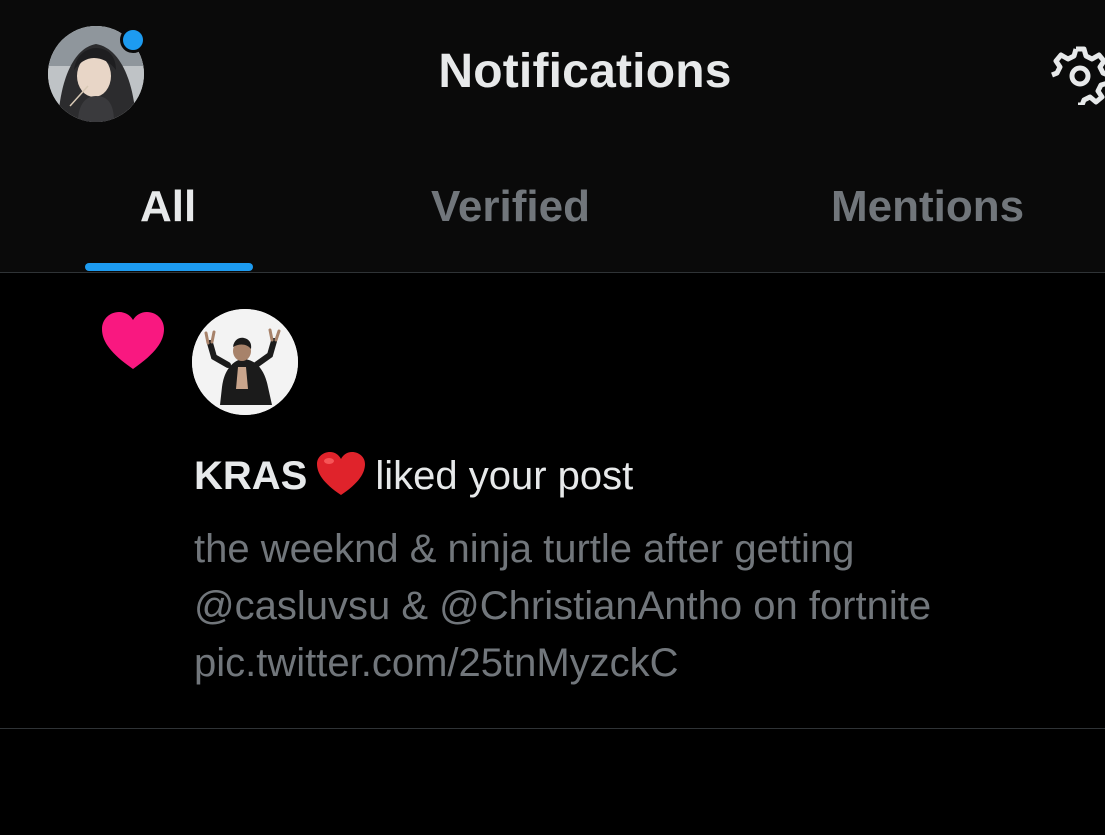 The width and height of the screenshot is (1105, 835). What do you see at coordinates (510, 207) in the screenshot?
I see `tab-verified: Verified` at bounding box center [510, 207].